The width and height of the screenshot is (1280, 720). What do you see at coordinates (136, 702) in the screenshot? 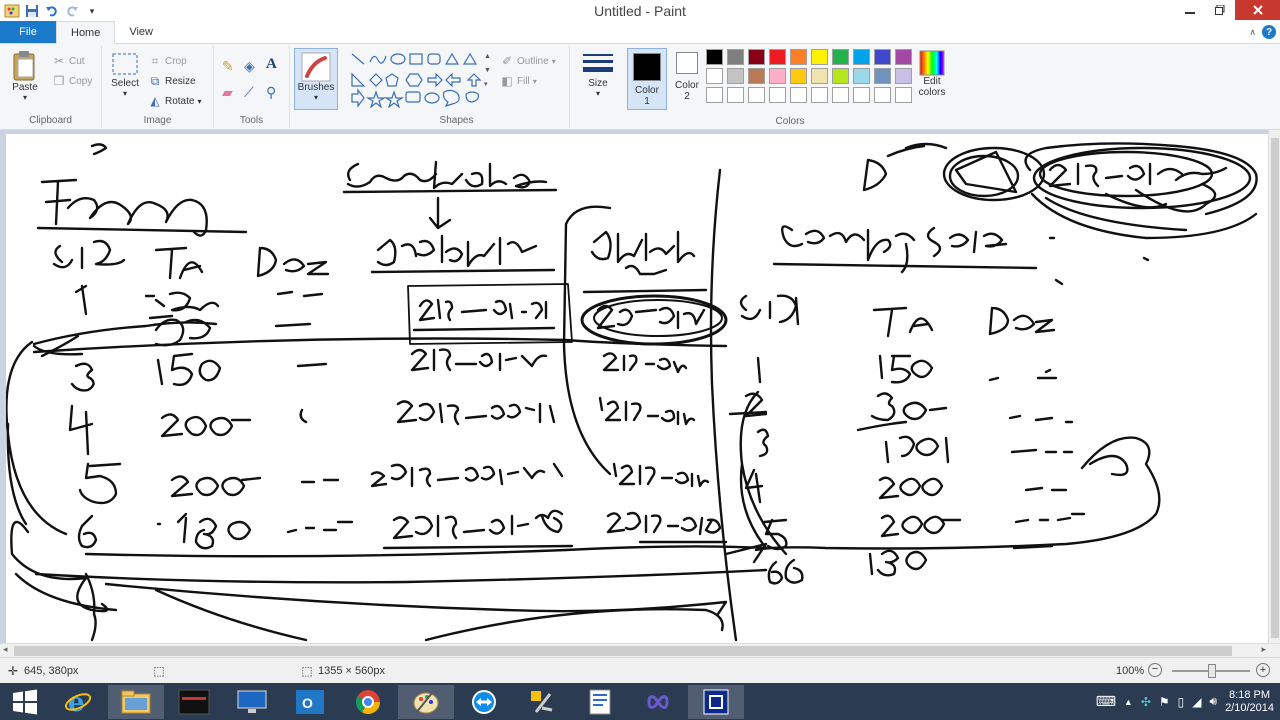
I see `taskbar-file-explorer` at bounding box center [136, 702].